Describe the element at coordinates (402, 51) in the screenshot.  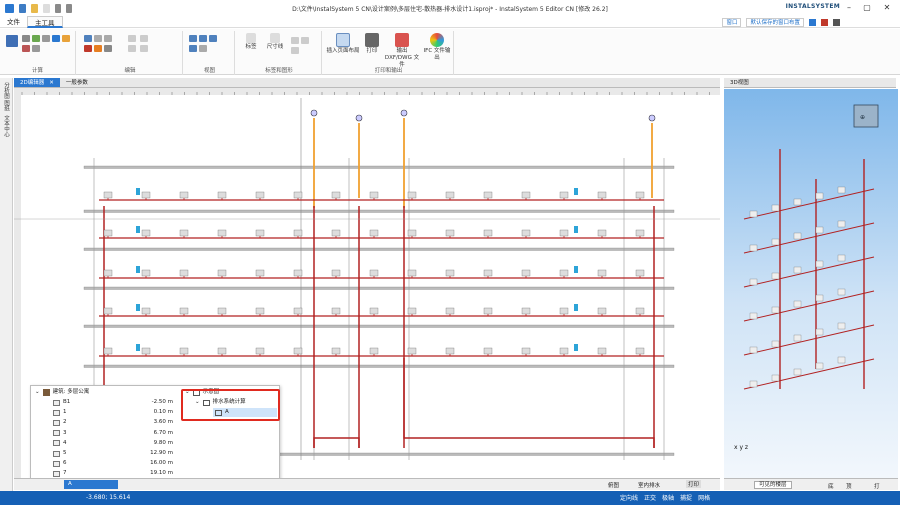
I see `export-dxf-button: 输出 DXF/DWG 文件` at that location.